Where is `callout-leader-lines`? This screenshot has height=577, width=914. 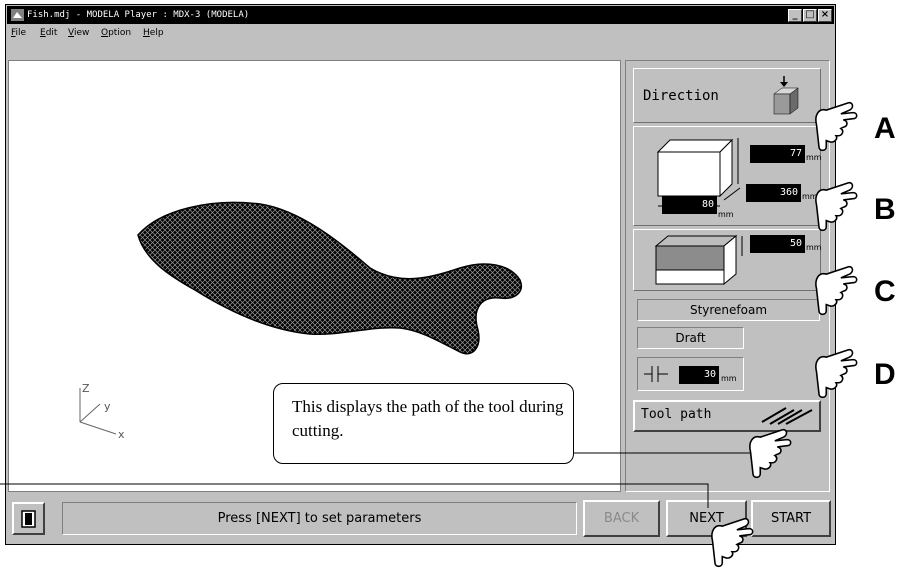 callout-leader-lines is located at coordinates (376, 480).